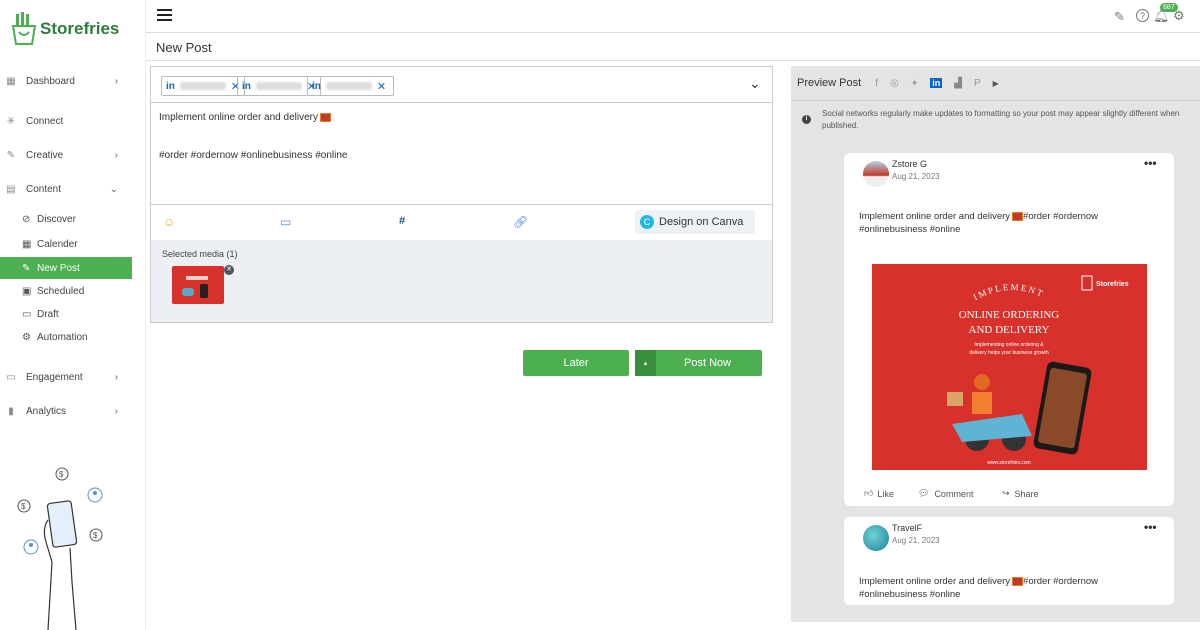  What do you see at coordinates (56, 219) in the screenshot?
I see `subnav-label: Discover` at bounding box center [56, 219].